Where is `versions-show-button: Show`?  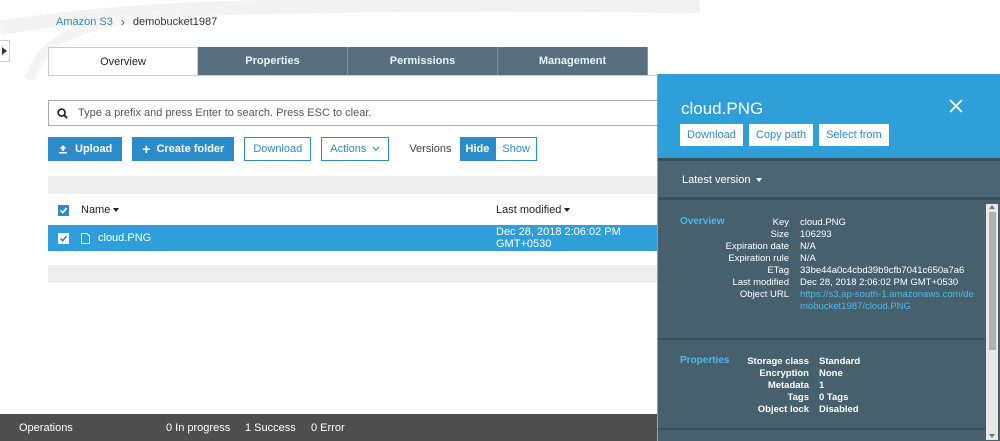 versions-show-button: Show is located at coordinates (516, 149).